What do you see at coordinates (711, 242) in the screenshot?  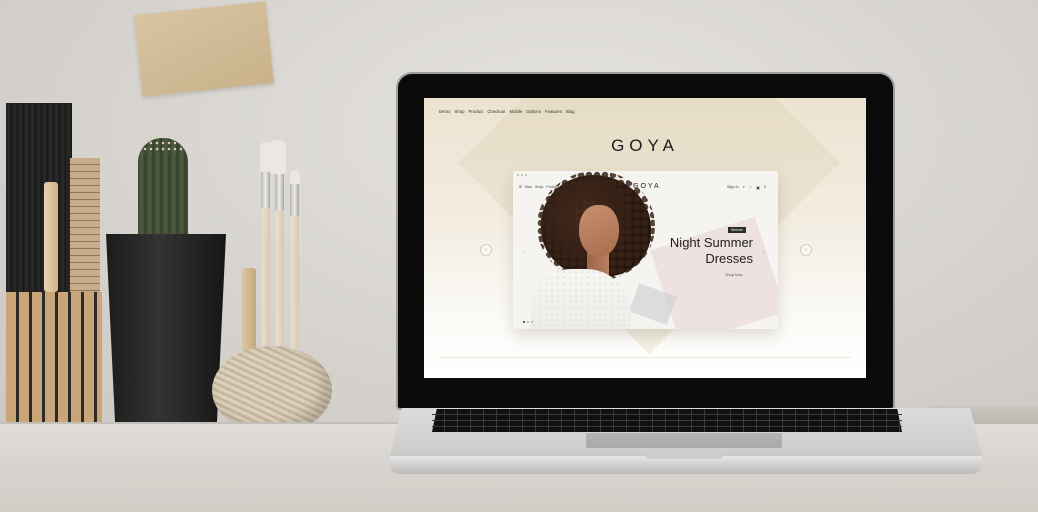 I see `headline-line-1: Night Summer` at bounding box center [711, 242].